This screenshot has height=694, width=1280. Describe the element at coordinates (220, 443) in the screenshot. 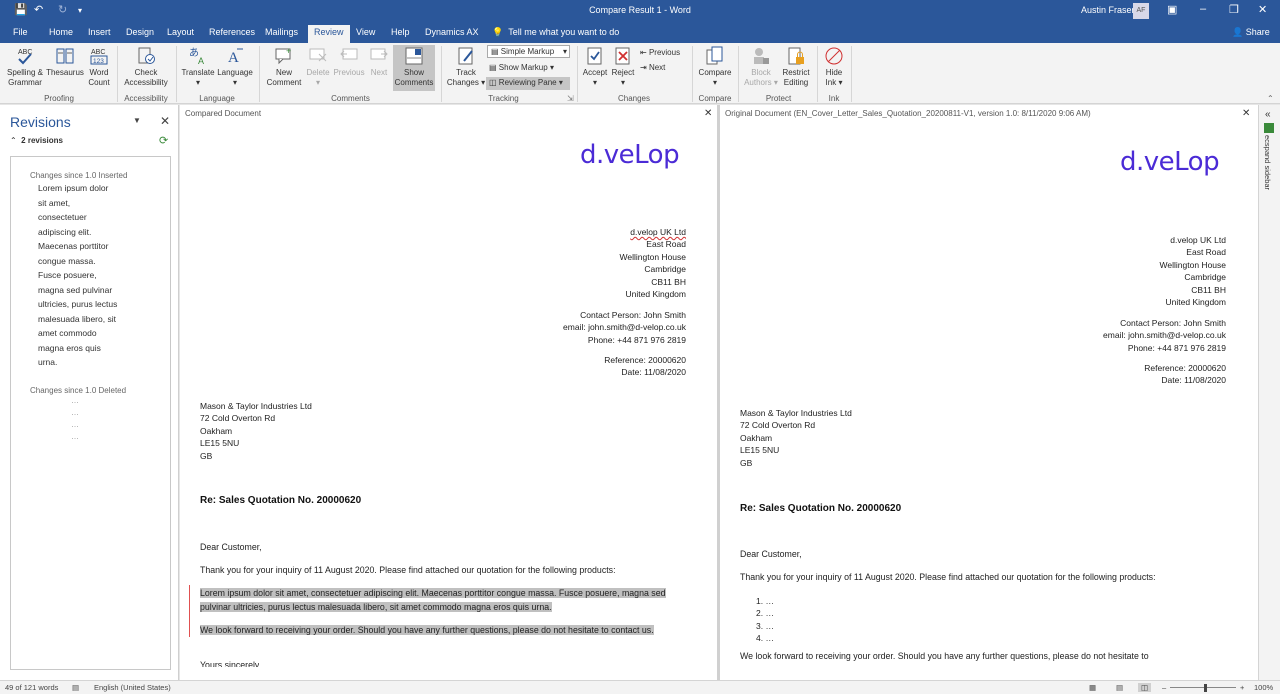

I see `recipient-line: LE15 5NU` at that location.